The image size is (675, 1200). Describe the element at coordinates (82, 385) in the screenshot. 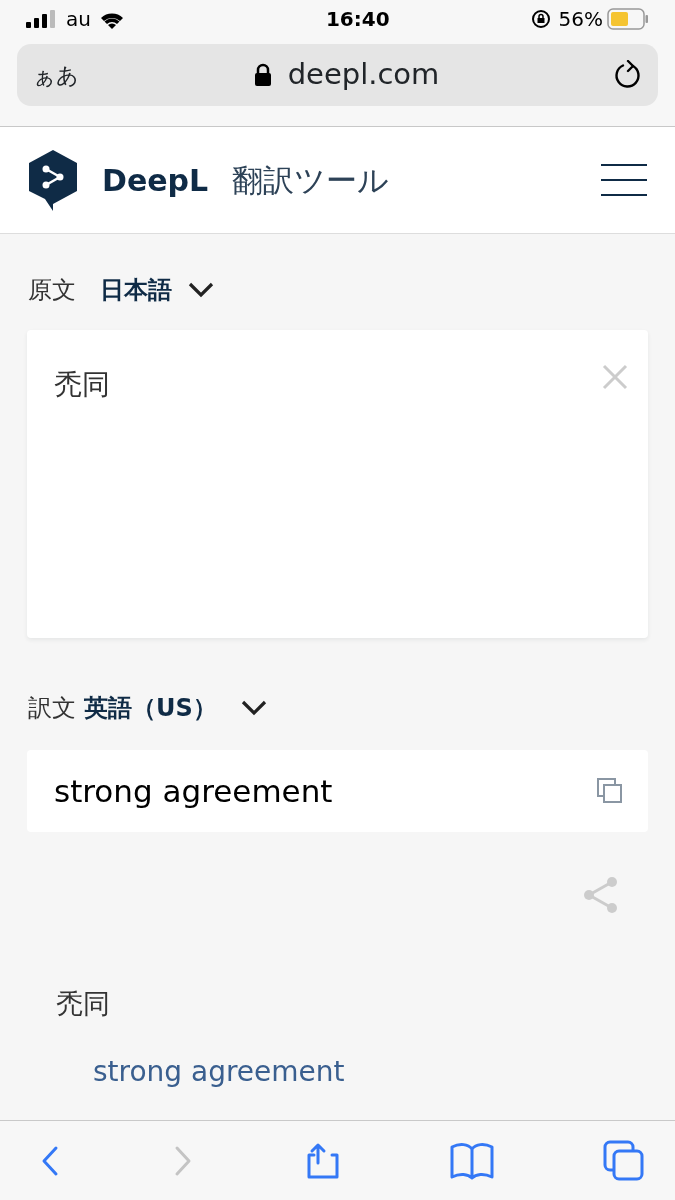

I see `source-text: 禿同` at that location.